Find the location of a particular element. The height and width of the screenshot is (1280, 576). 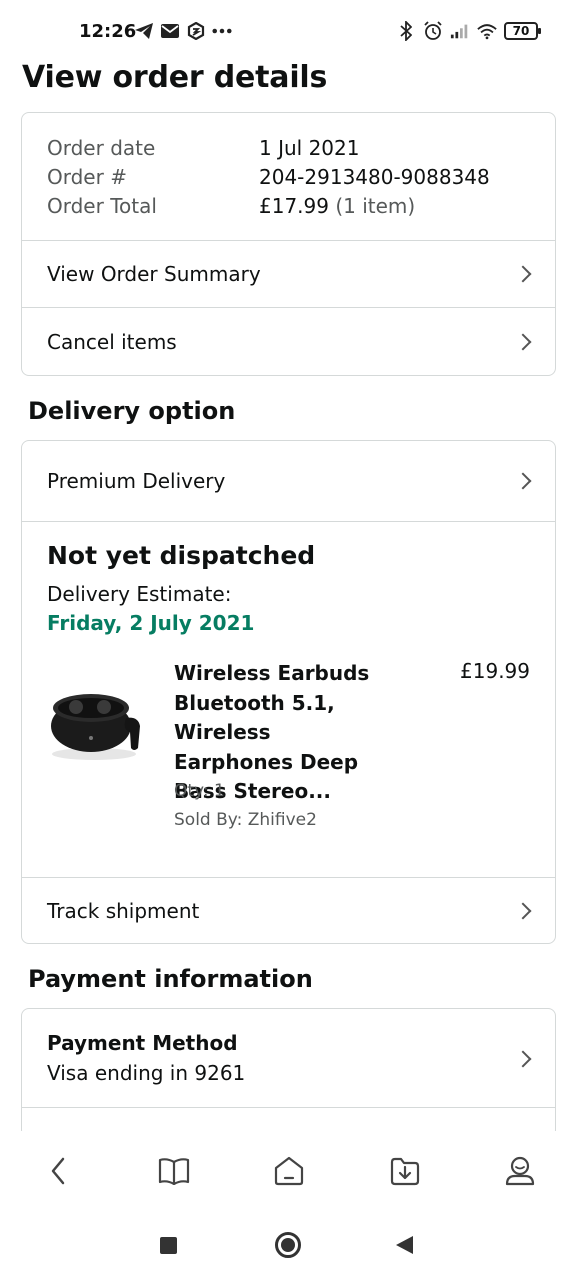

signal-icon is located at coordinates (460, 31).